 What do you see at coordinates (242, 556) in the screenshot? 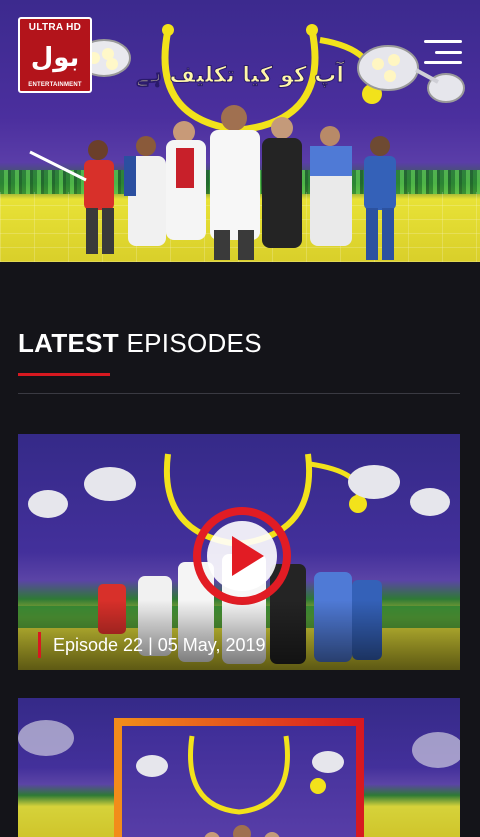
I see `play-icon` at bounding box center [242, 556].